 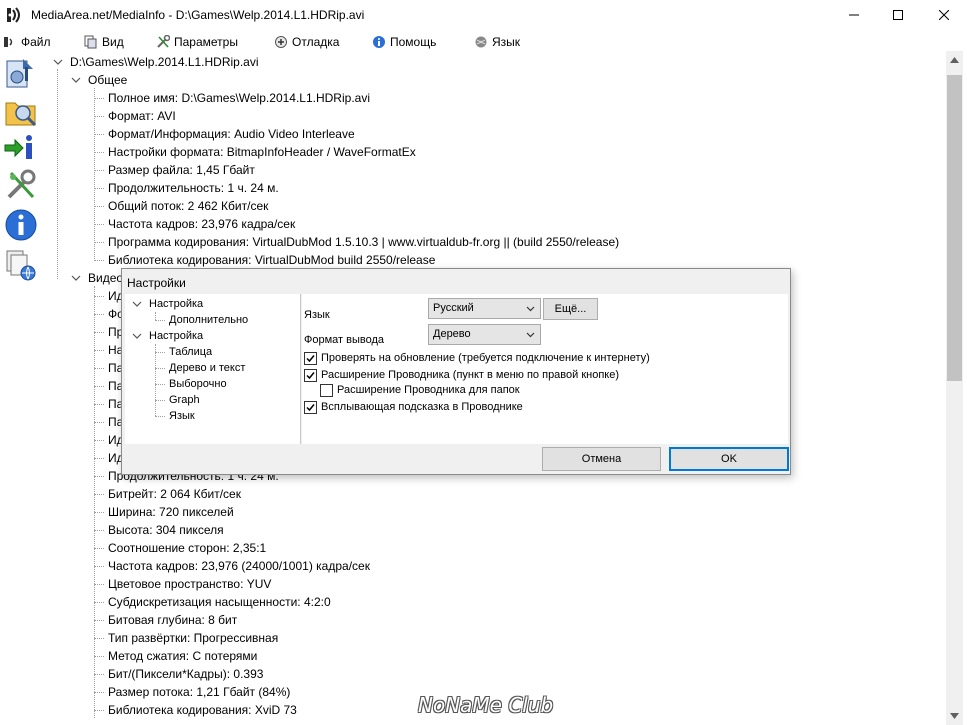 I want to click on scroll-down-icon, so click(x=954, y=716).